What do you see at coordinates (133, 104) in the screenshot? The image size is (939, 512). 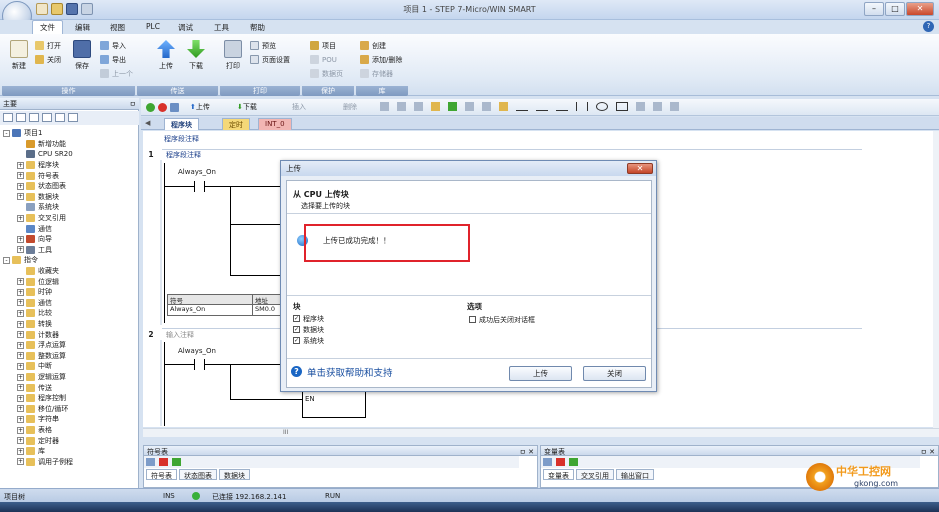 I see `pin-icon: ㅁ` at bounding box center [133, 104].